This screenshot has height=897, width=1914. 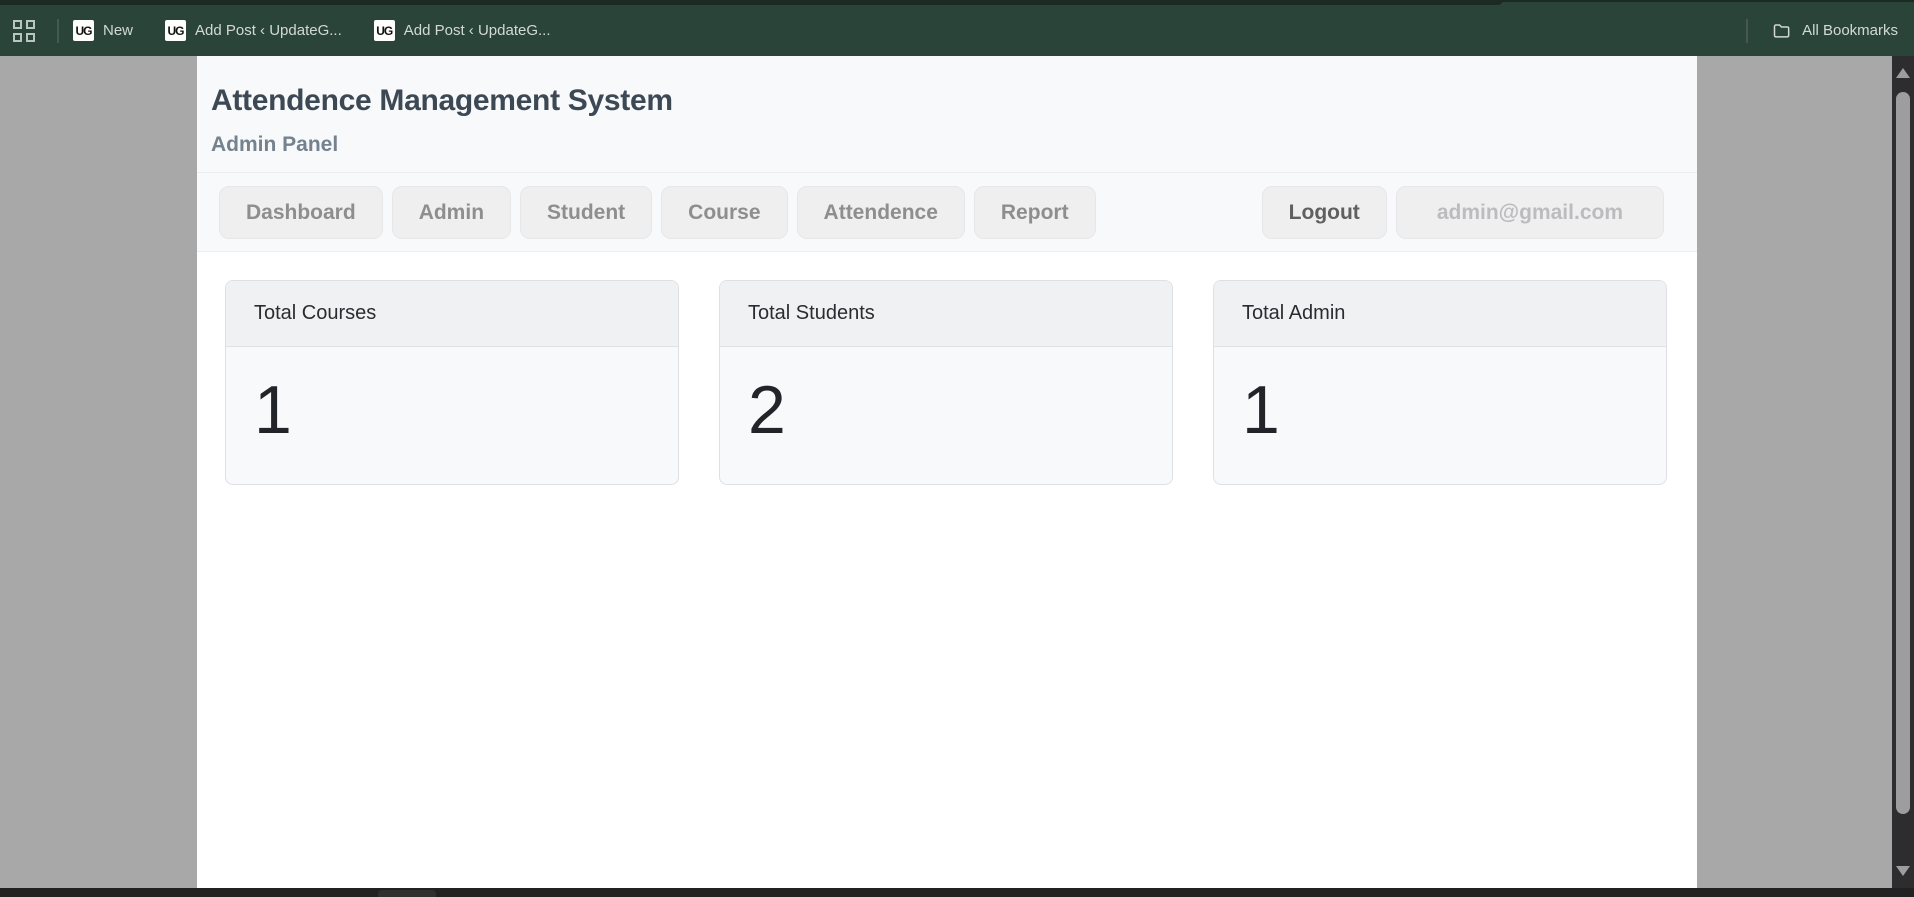 What do you see at coordinates (273, 410) in the screenshot?
I see `total-courses-value: 1` at bounding box center [273, 410].